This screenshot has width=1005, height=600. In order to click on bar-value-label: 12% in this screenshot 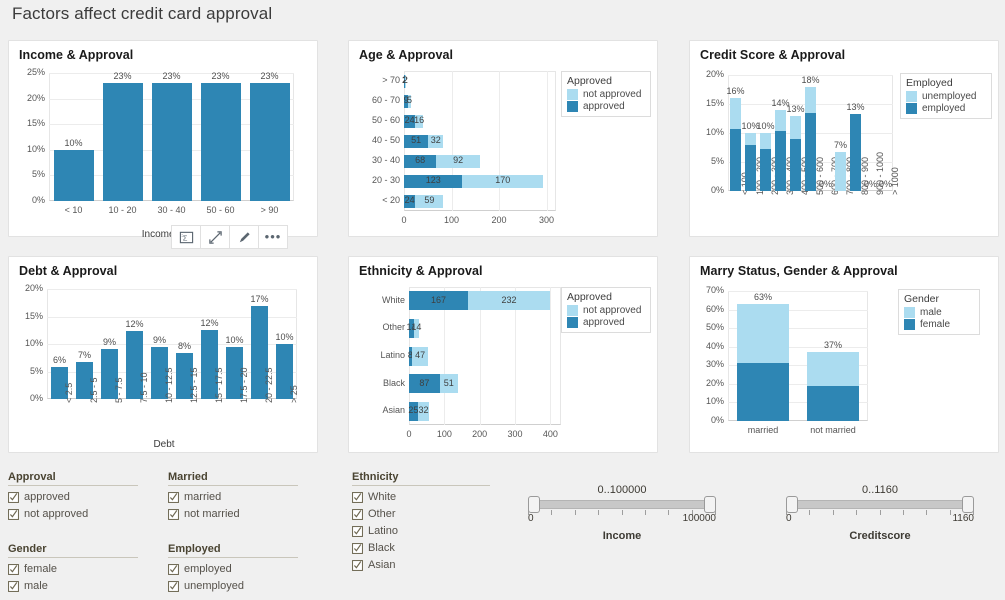, I will do `click(134, 323)`.